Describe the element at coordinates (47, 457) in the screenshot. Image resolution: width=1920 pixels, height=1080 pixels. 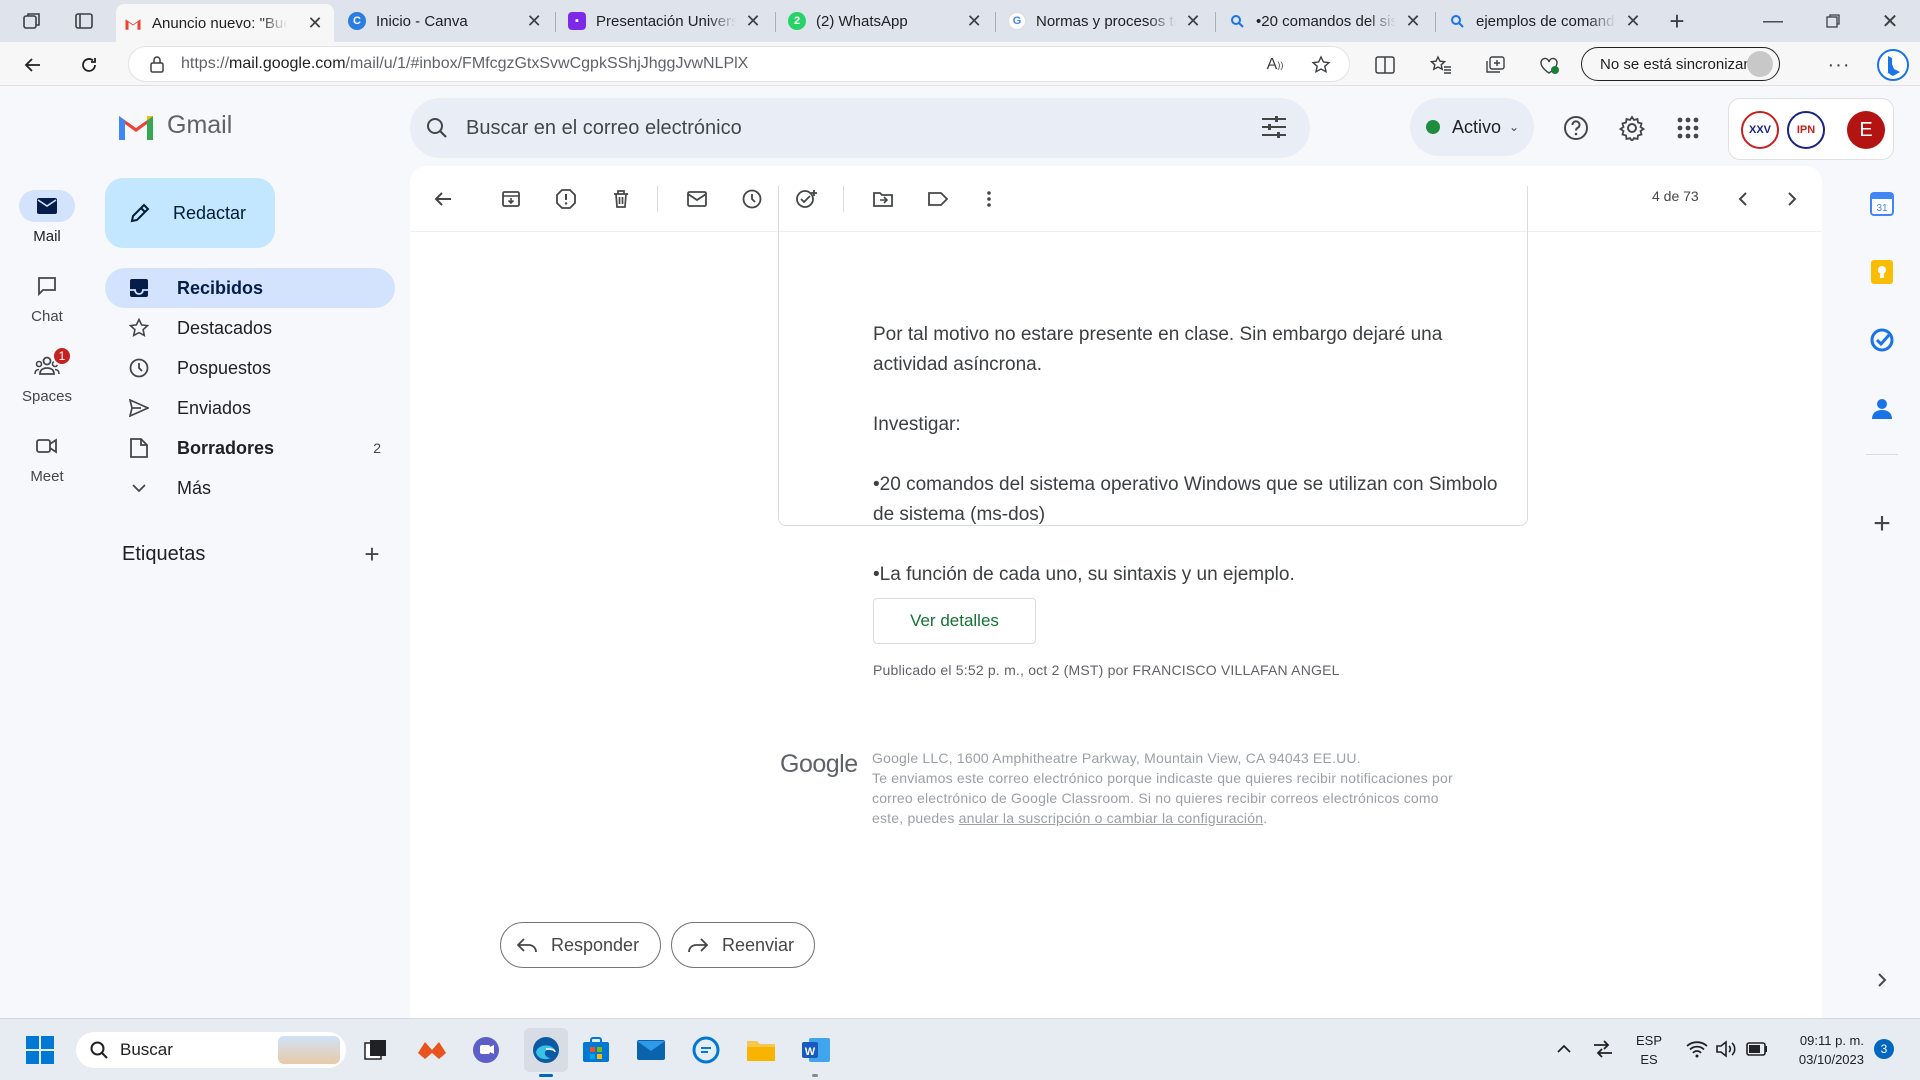
I see `rail-item-meet: Meet` at that location.